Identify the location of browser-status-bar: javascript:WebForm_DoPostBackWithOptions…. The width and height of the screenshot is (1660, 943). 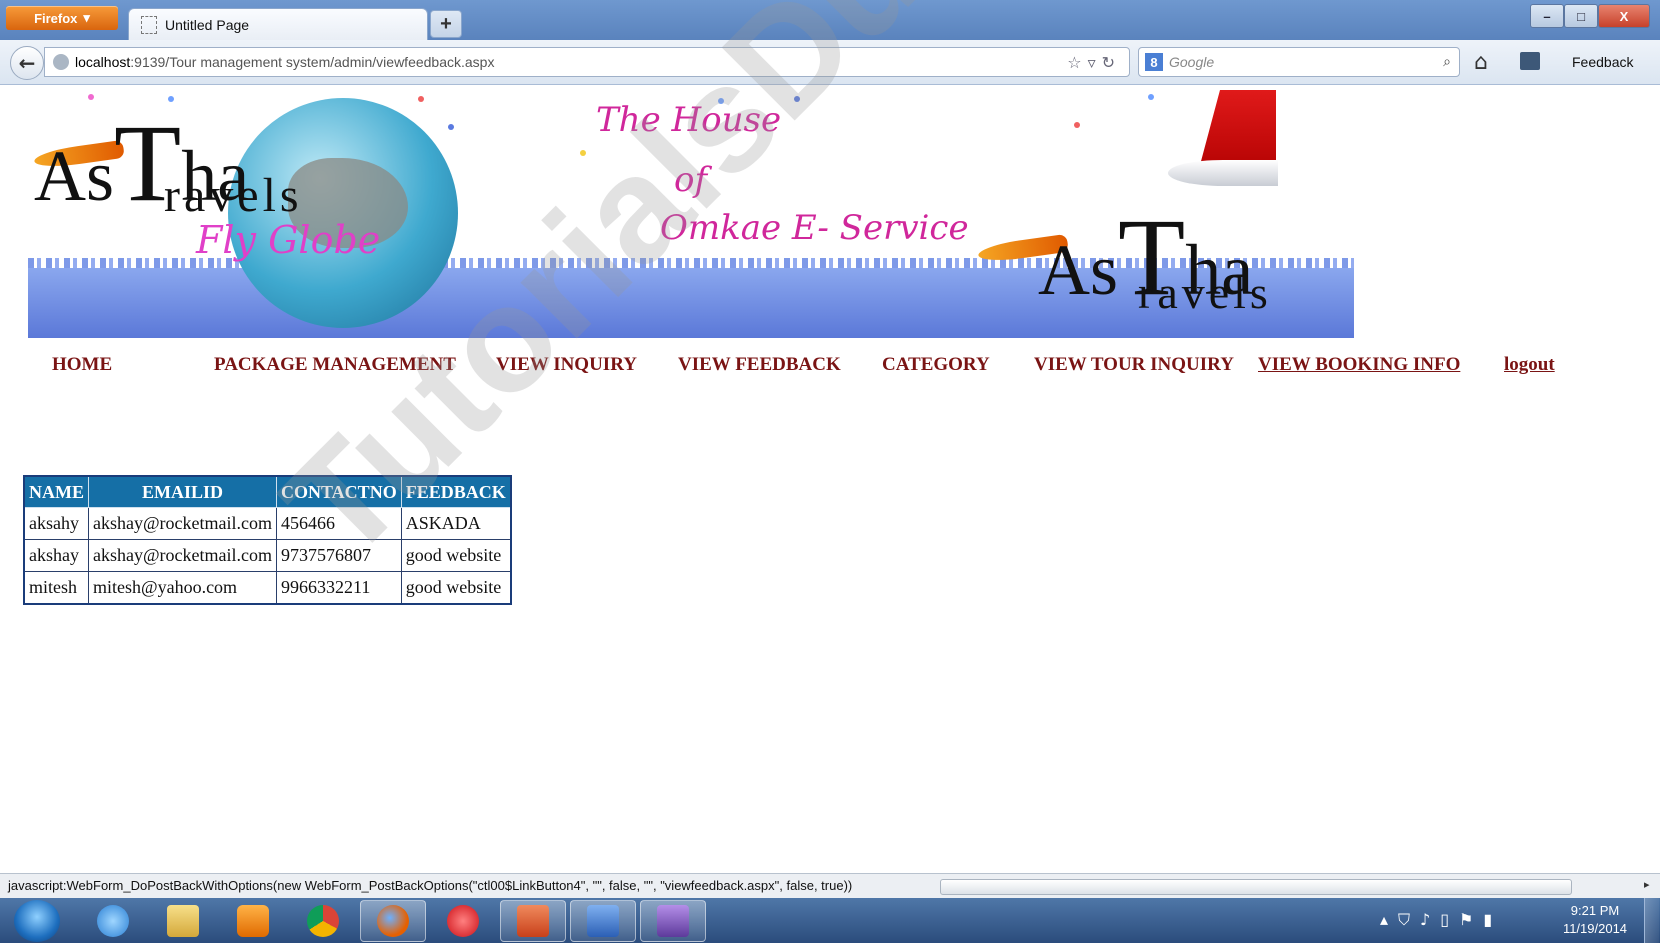
(830, 885).